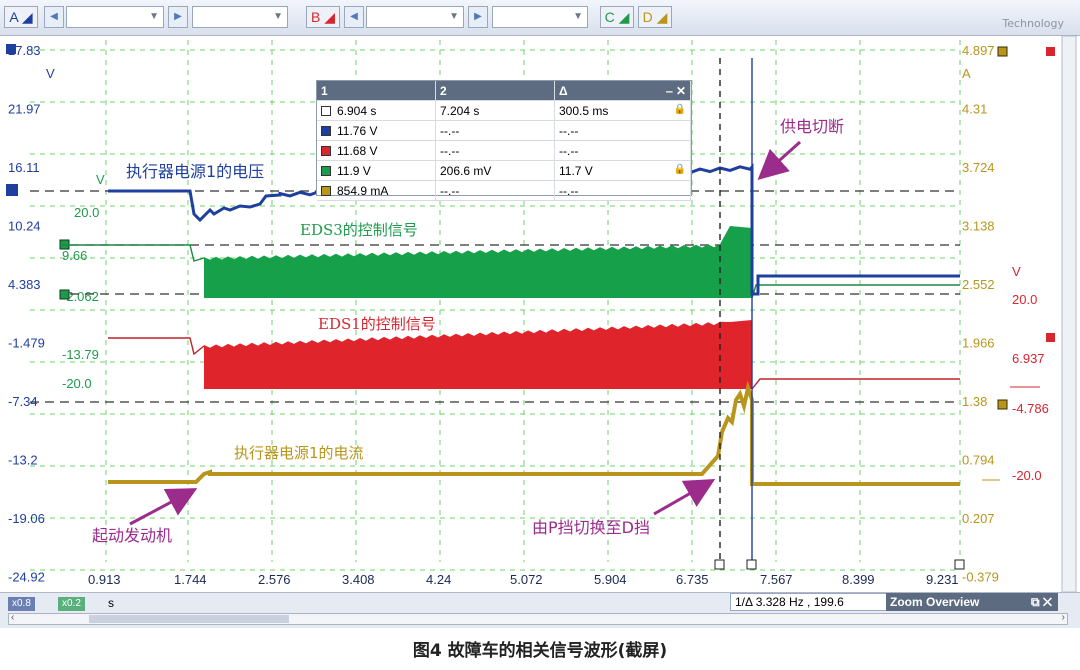 This screenshot has width=1080, height=670. Describe the element at coordinates (655, 17) in the screenshot. I see `channel-d-button: D ◢` at that location.